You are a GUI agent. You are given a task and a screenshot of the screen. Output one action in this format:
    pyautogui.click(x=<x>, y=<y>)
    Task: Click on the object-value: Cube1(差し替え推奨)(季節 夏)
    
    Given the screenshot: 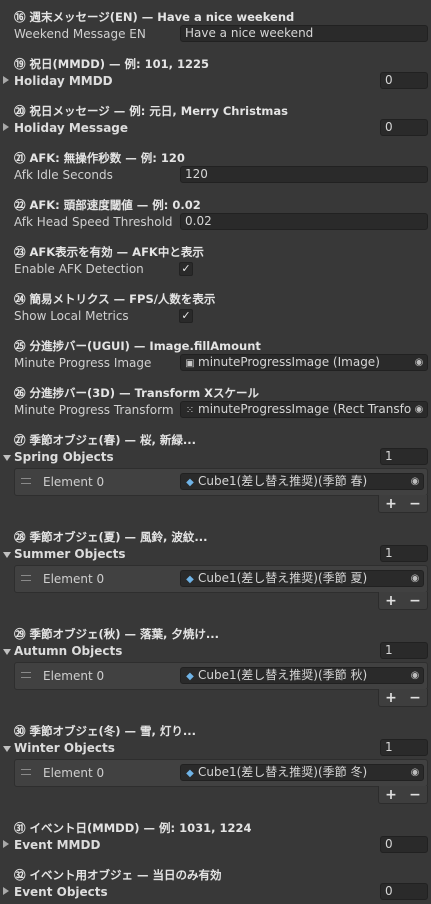 What is the action you would take?
    pyautogui.click(x=283, y=578)
    